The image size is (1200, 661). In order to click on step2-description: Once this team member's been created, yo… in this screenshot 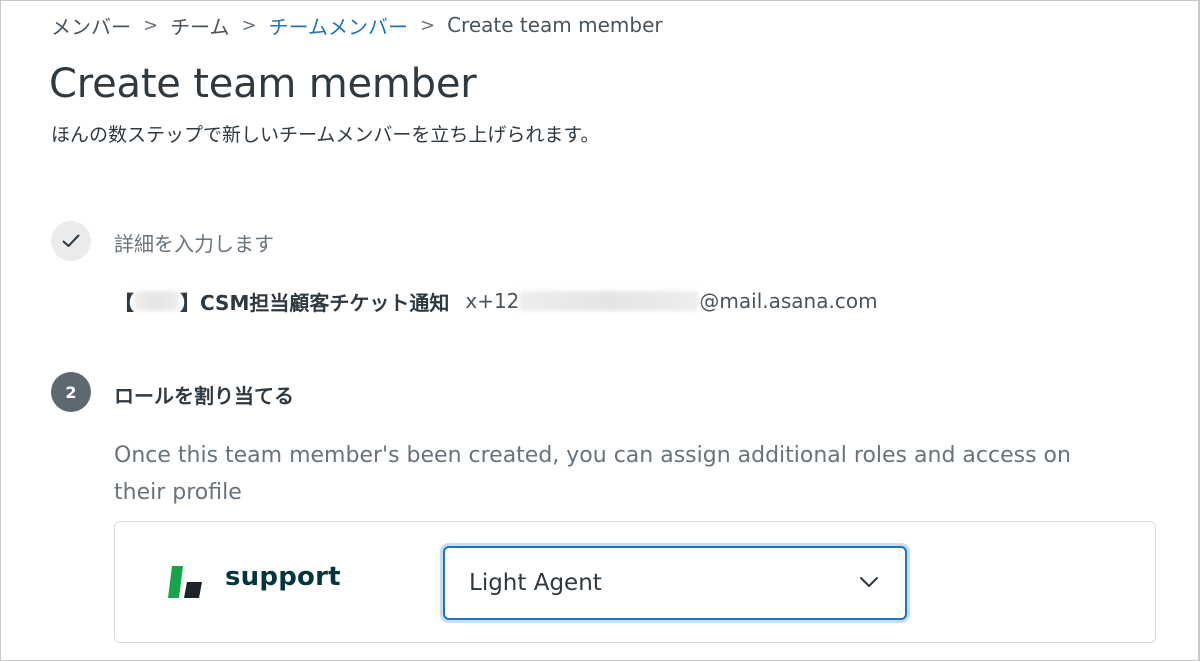, I will do `click(592, 474)`.